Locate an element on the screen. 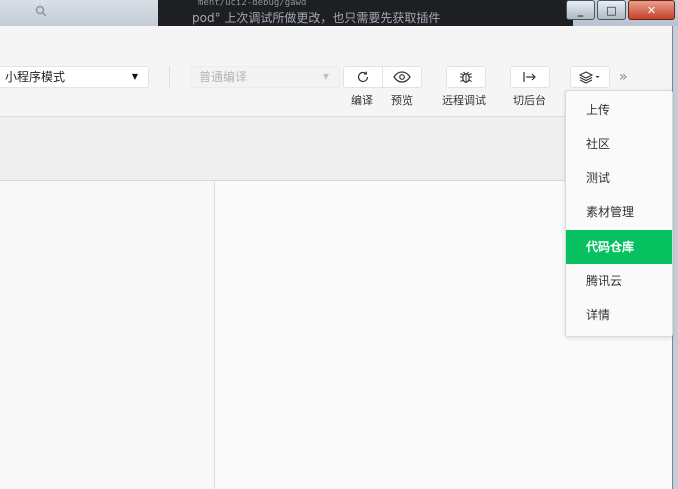 This screenshot has width=678, height=489. background-text-line1: ment/uci2-debug/gawd is located at coordinates (252, 4).